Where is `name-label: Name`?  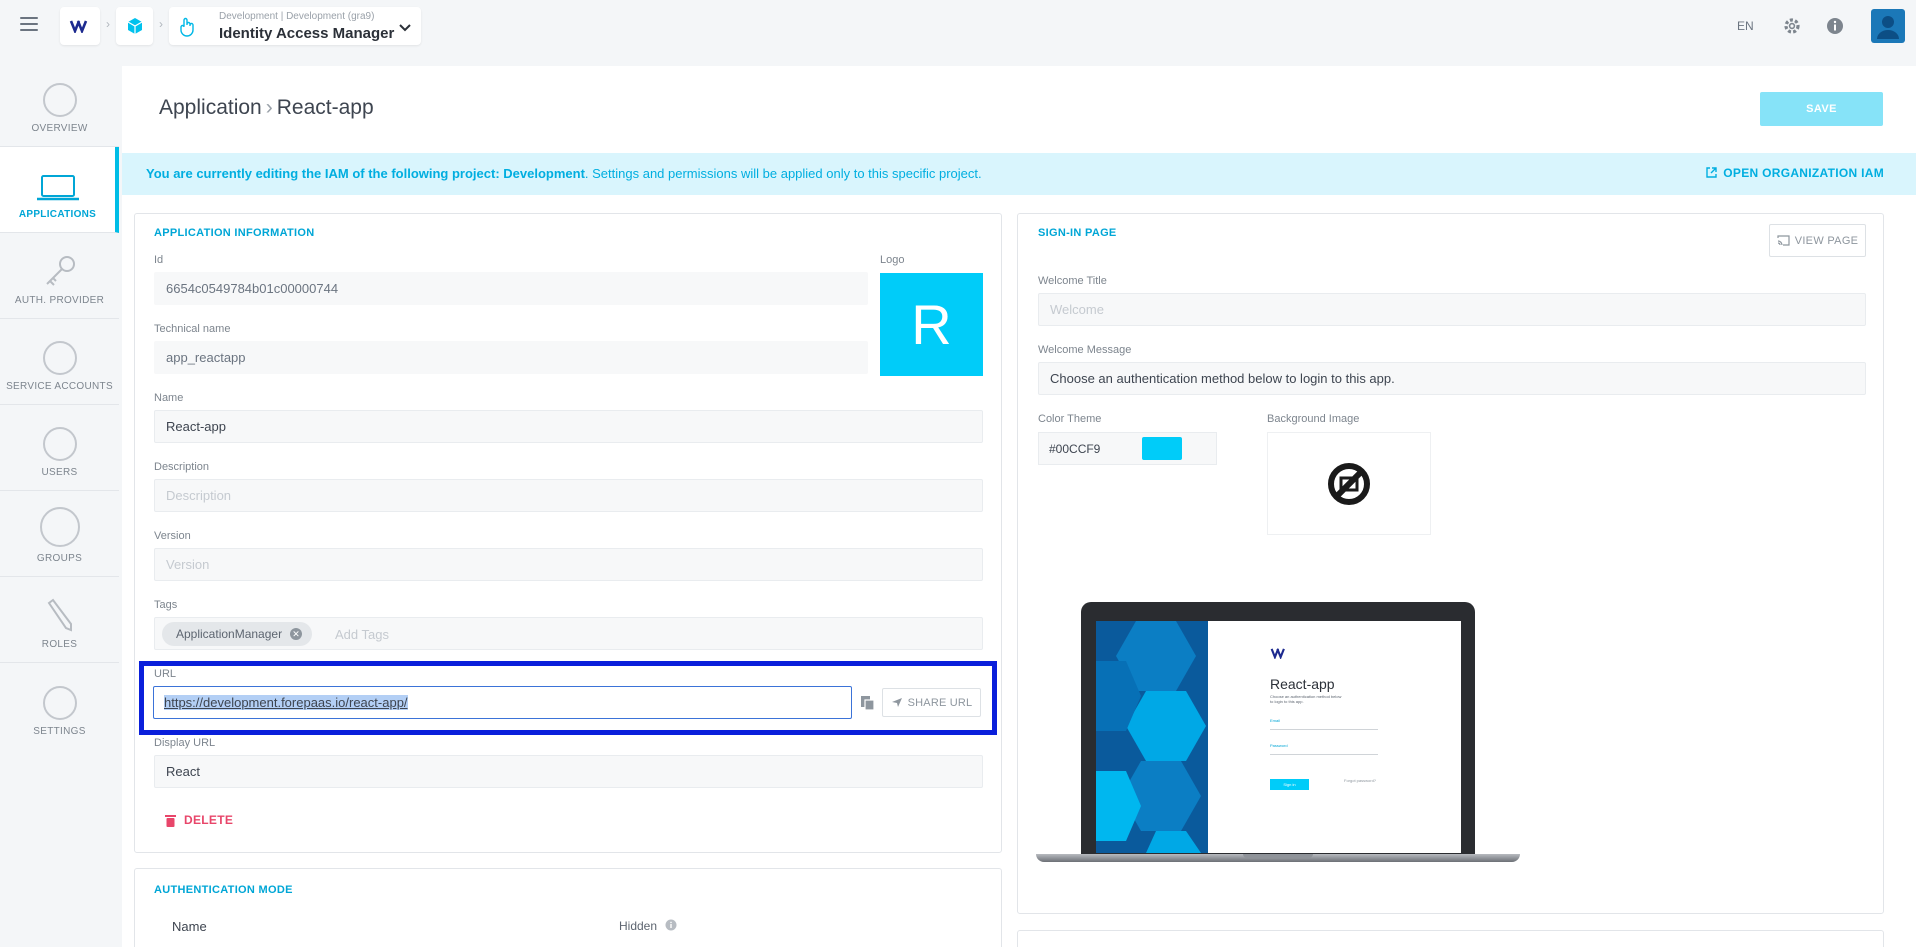 name-label: Name is located at coordinates (169, 398).